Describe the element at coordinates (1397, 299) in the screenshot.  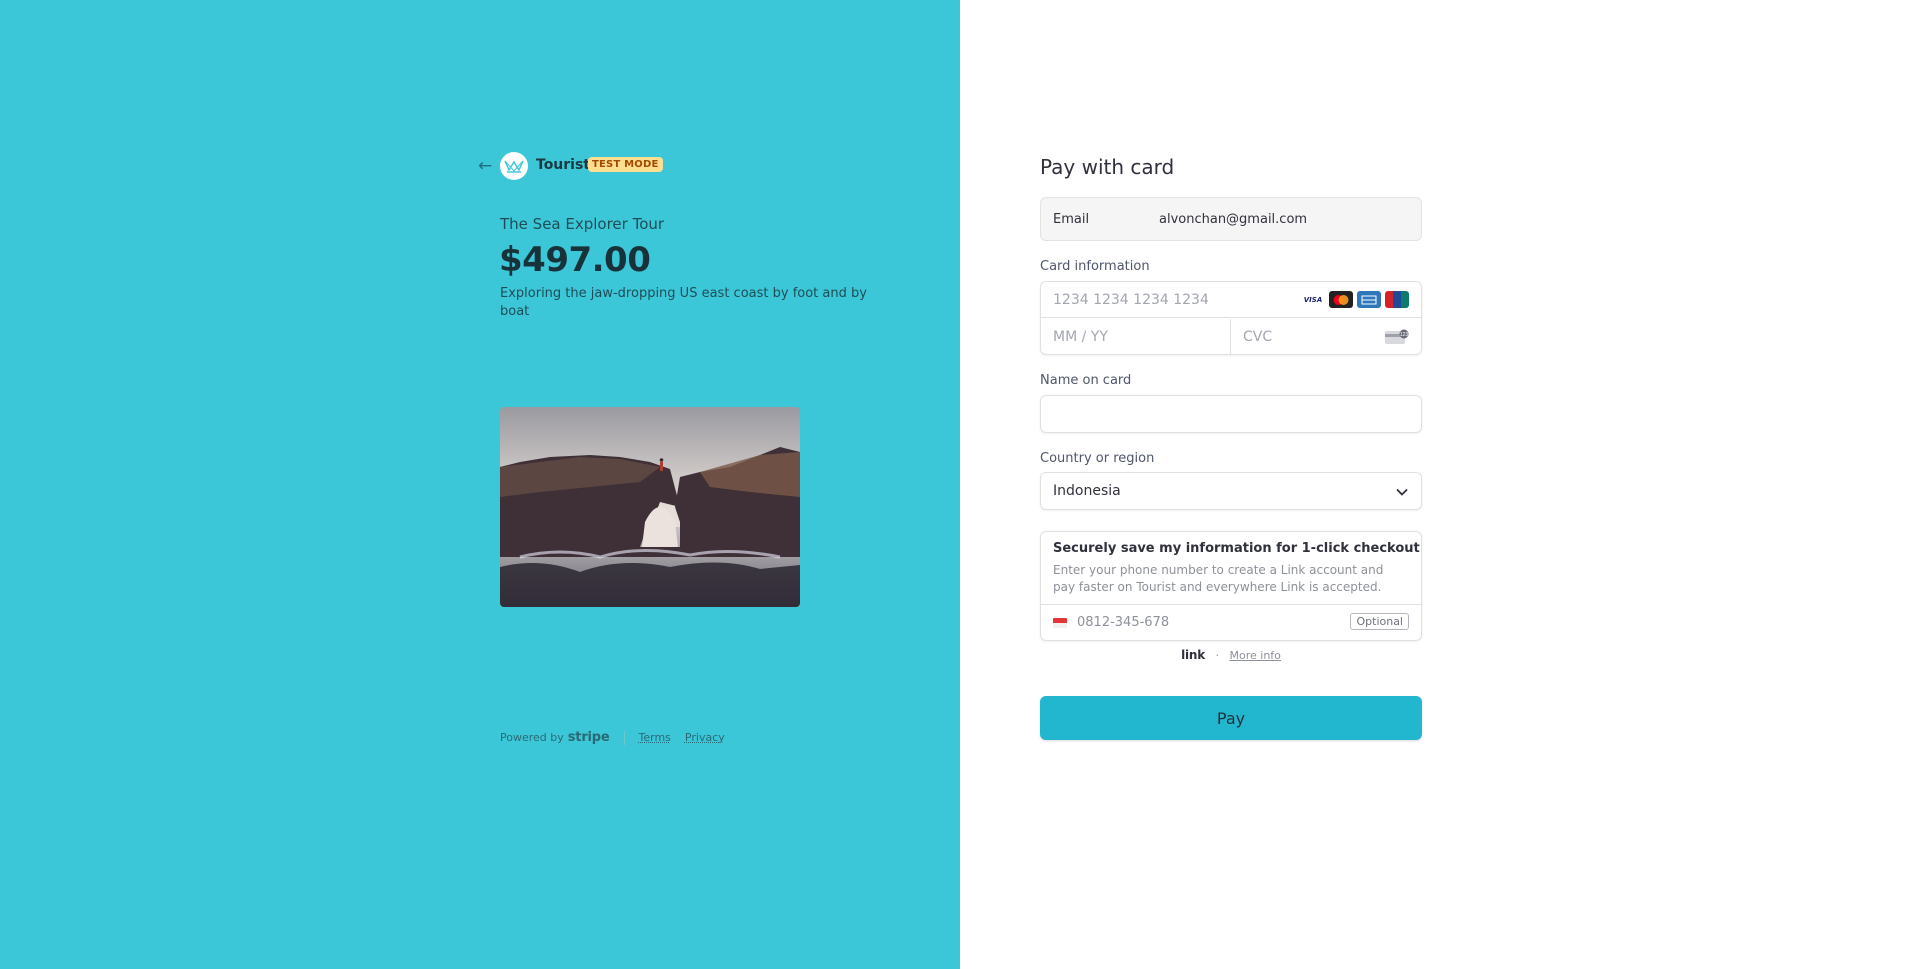
I see `unionpay-icon` at that location.